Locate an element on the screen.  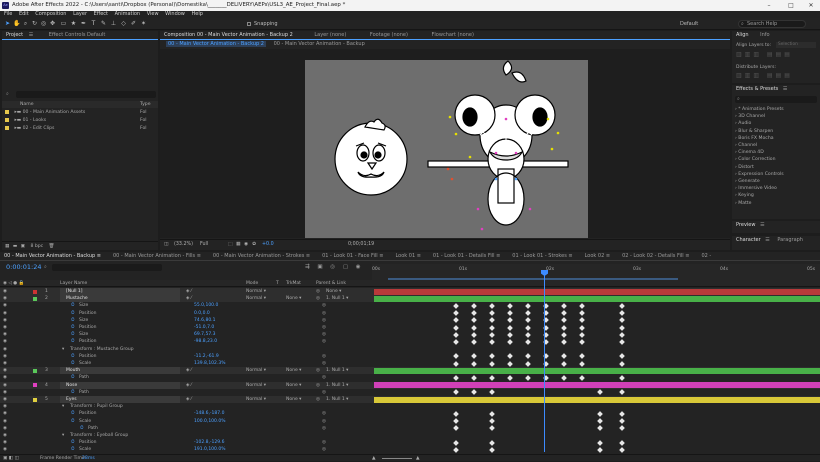
effects-category: › Distort is located at coordinates (776, 167).